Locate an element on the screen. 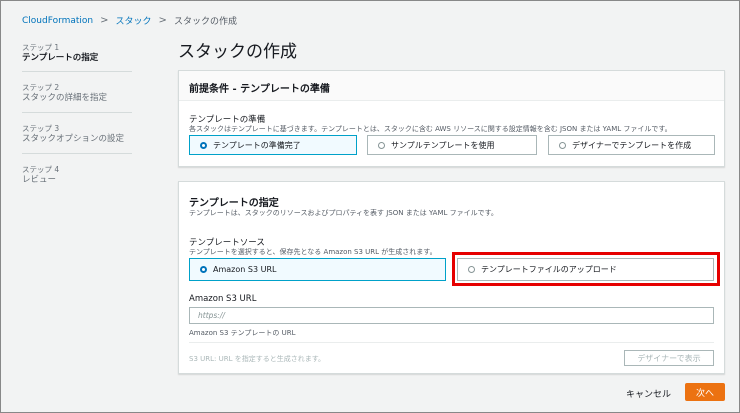 The height and width of the screenshot is (413, 740). step-label: テンプレートの指定 is located at coordinates (60, 58).